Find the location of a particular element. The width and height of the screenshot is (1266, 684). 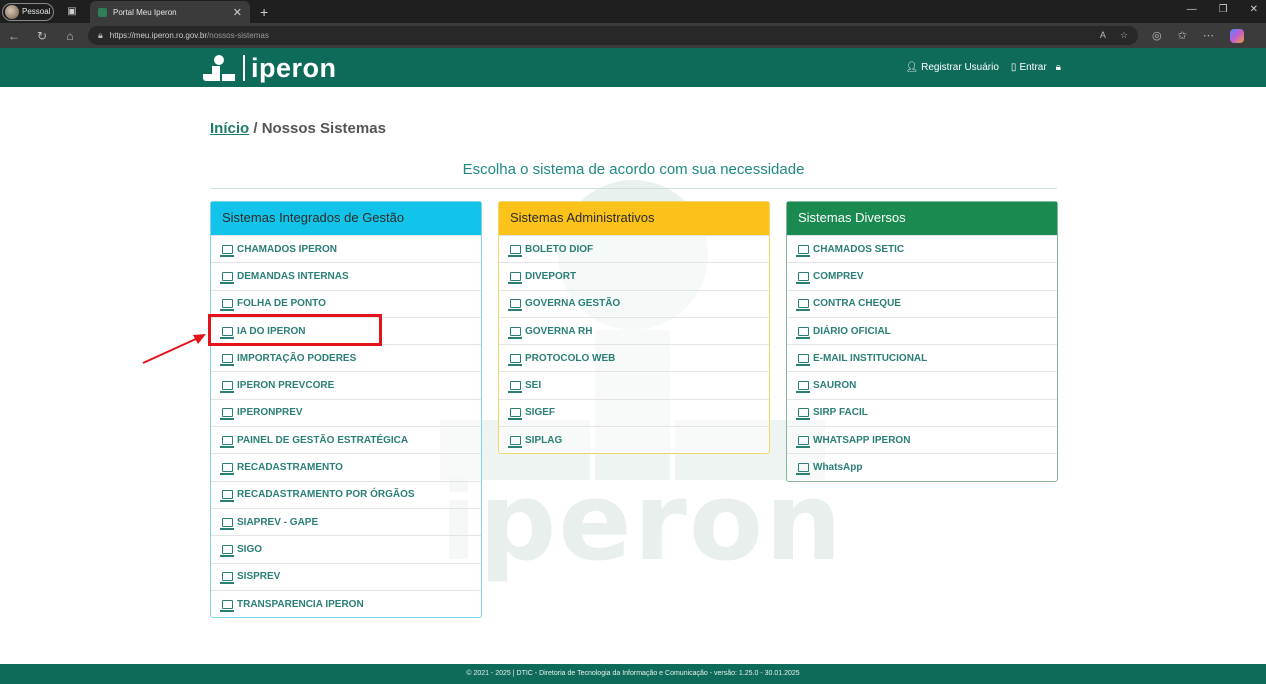

url-path: /nossos-sistemas is located at coordinates (238, 35).